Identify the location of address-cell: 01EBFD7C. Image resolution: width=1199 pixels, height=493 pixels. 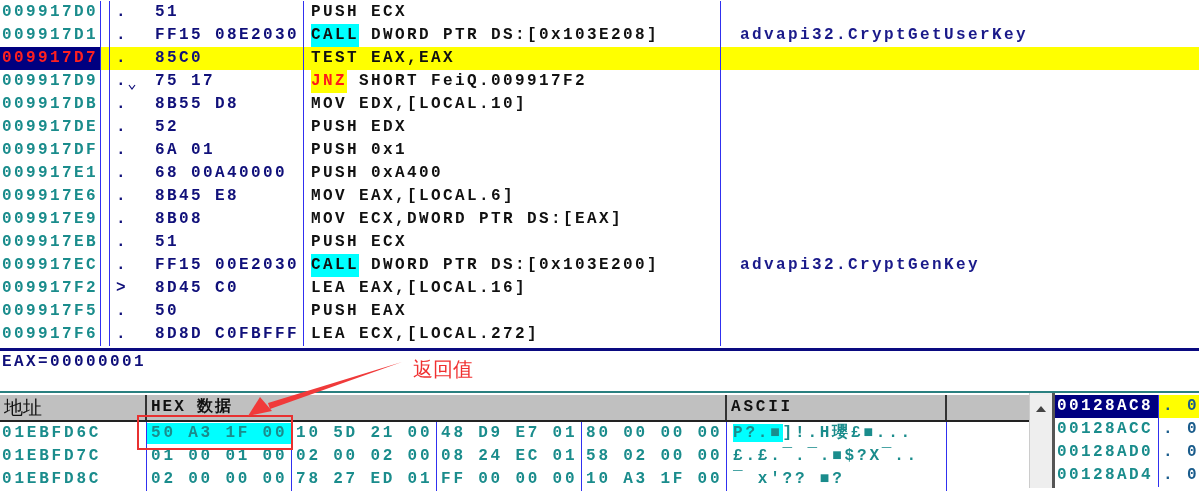
(73, 456).